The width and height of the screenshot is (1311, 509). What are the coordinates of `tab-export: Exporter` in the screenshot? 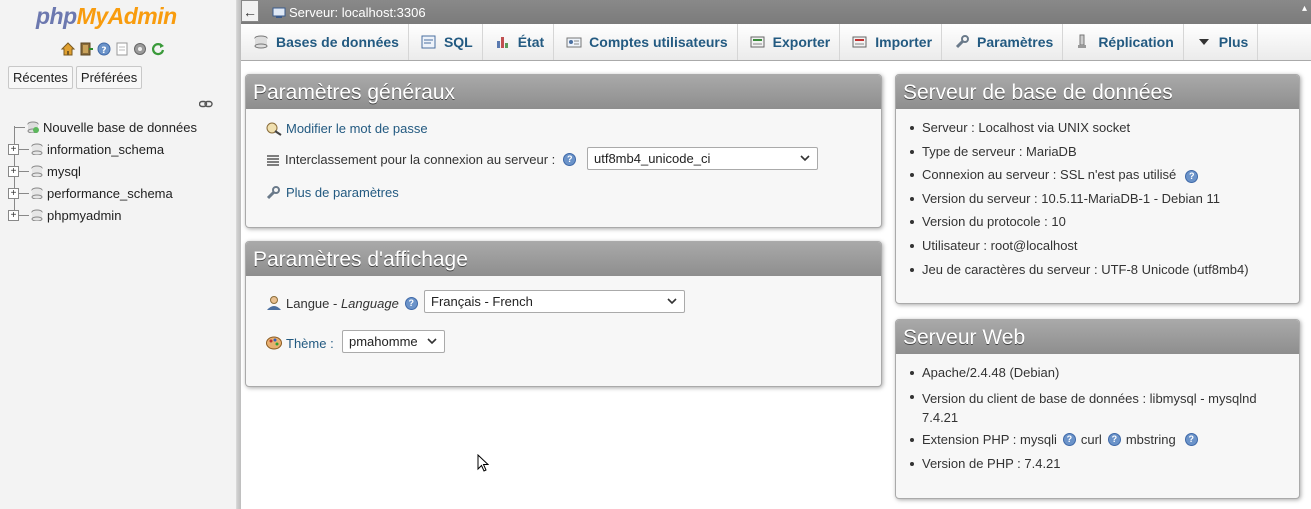 It's located at (789, 42).